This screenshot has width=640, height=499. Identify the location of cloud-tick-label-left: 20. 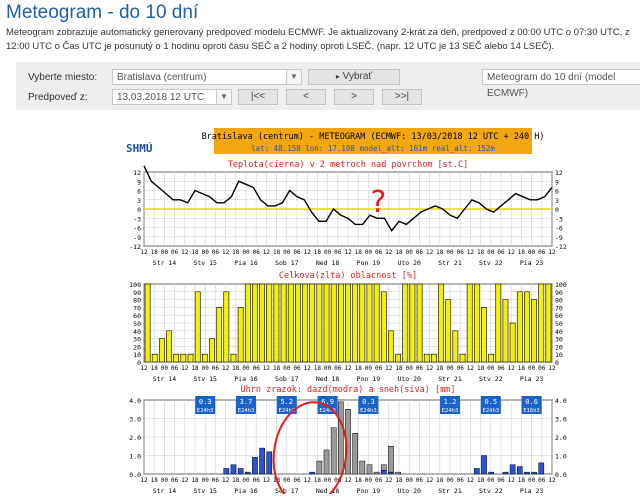
(137, 347).